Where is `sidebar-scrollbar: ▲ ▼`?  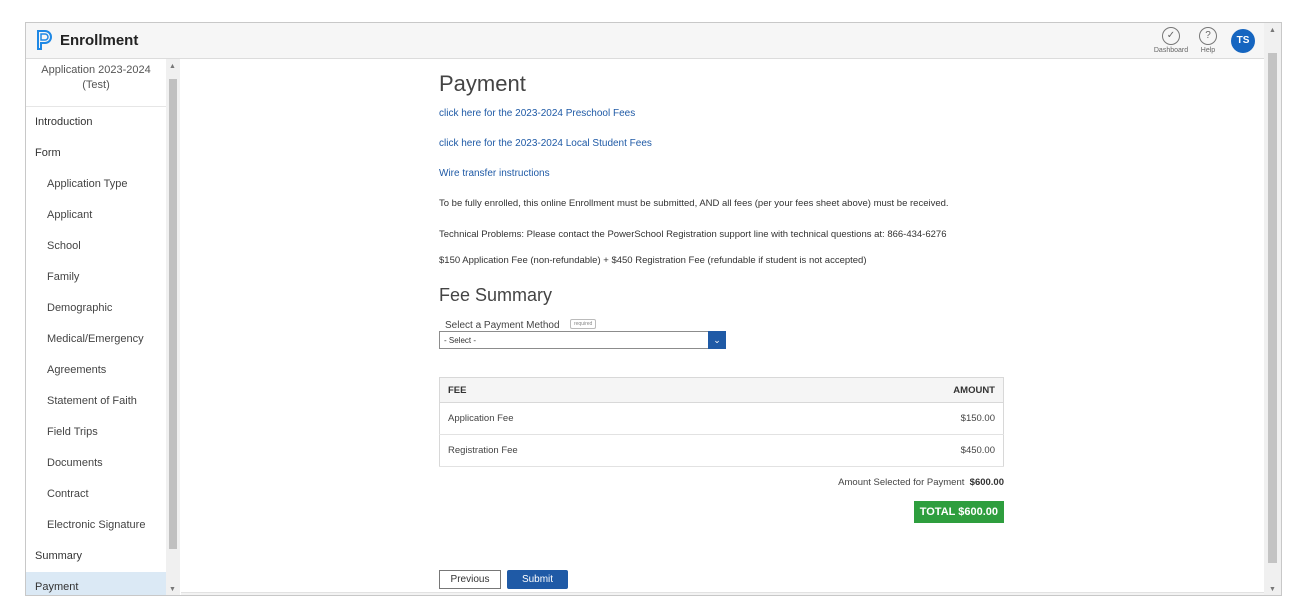
sidebar-scrollbar: ▲ ▼ is located at coordinates (173, 327).